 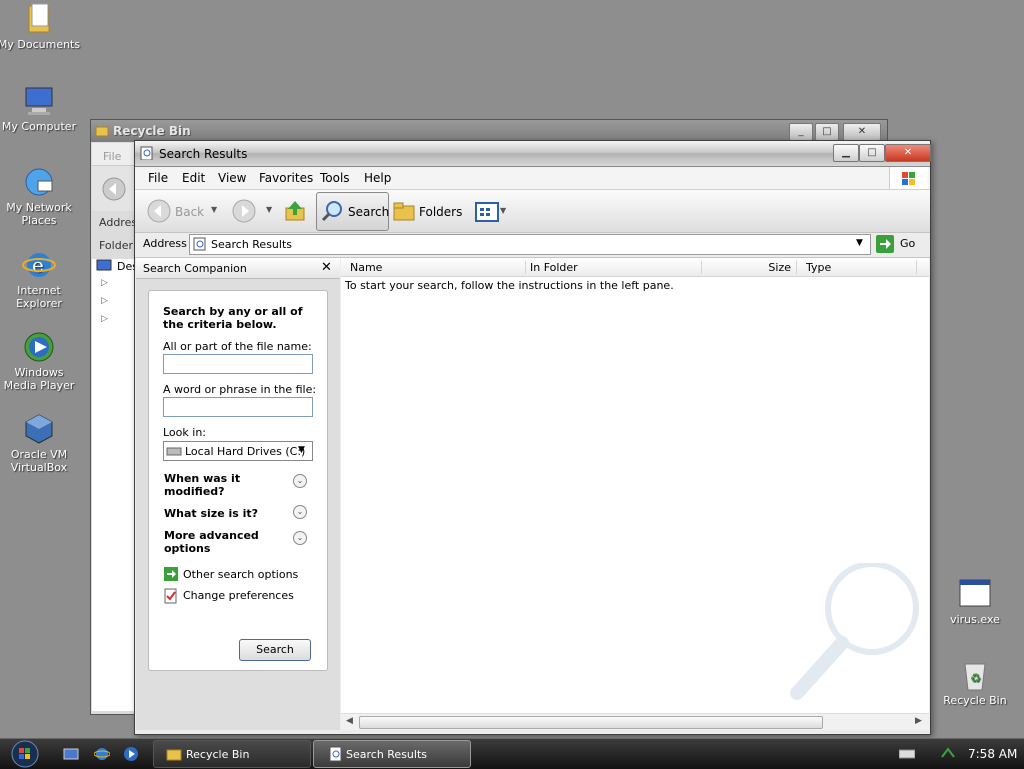 What do you see at coordinates (948, 753) in the screenshot?
I see `network-tray-icon` at bounding box center [948, 753].